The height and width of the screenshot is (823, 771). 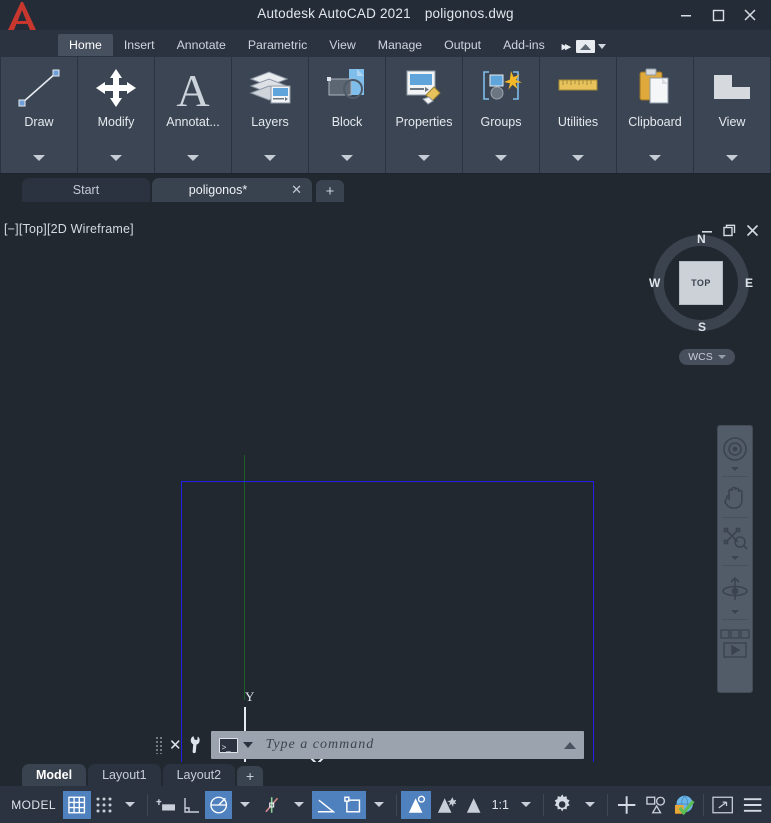 What do you see at coordinates (218, 804) in the screenshot?
I see `polar-tracking-icon` at bounding box center [218, 804].